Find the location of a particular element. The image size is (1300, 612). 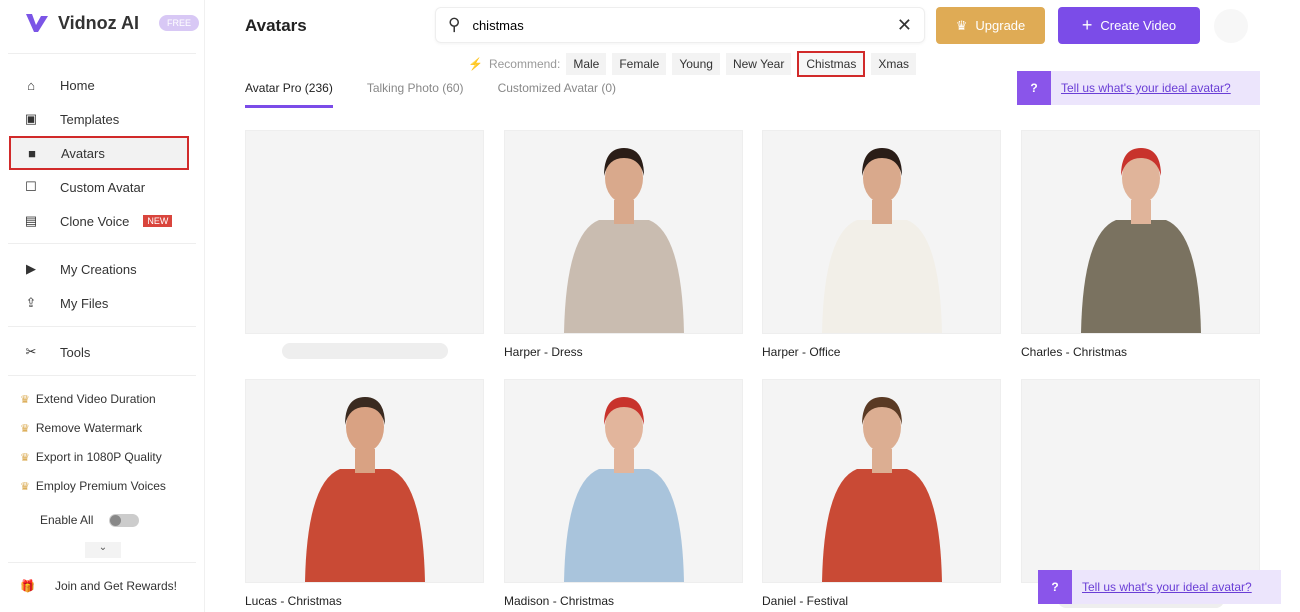

tab-customized-avatar: Customized Avatar (0) is located at coordinates (557, 94).